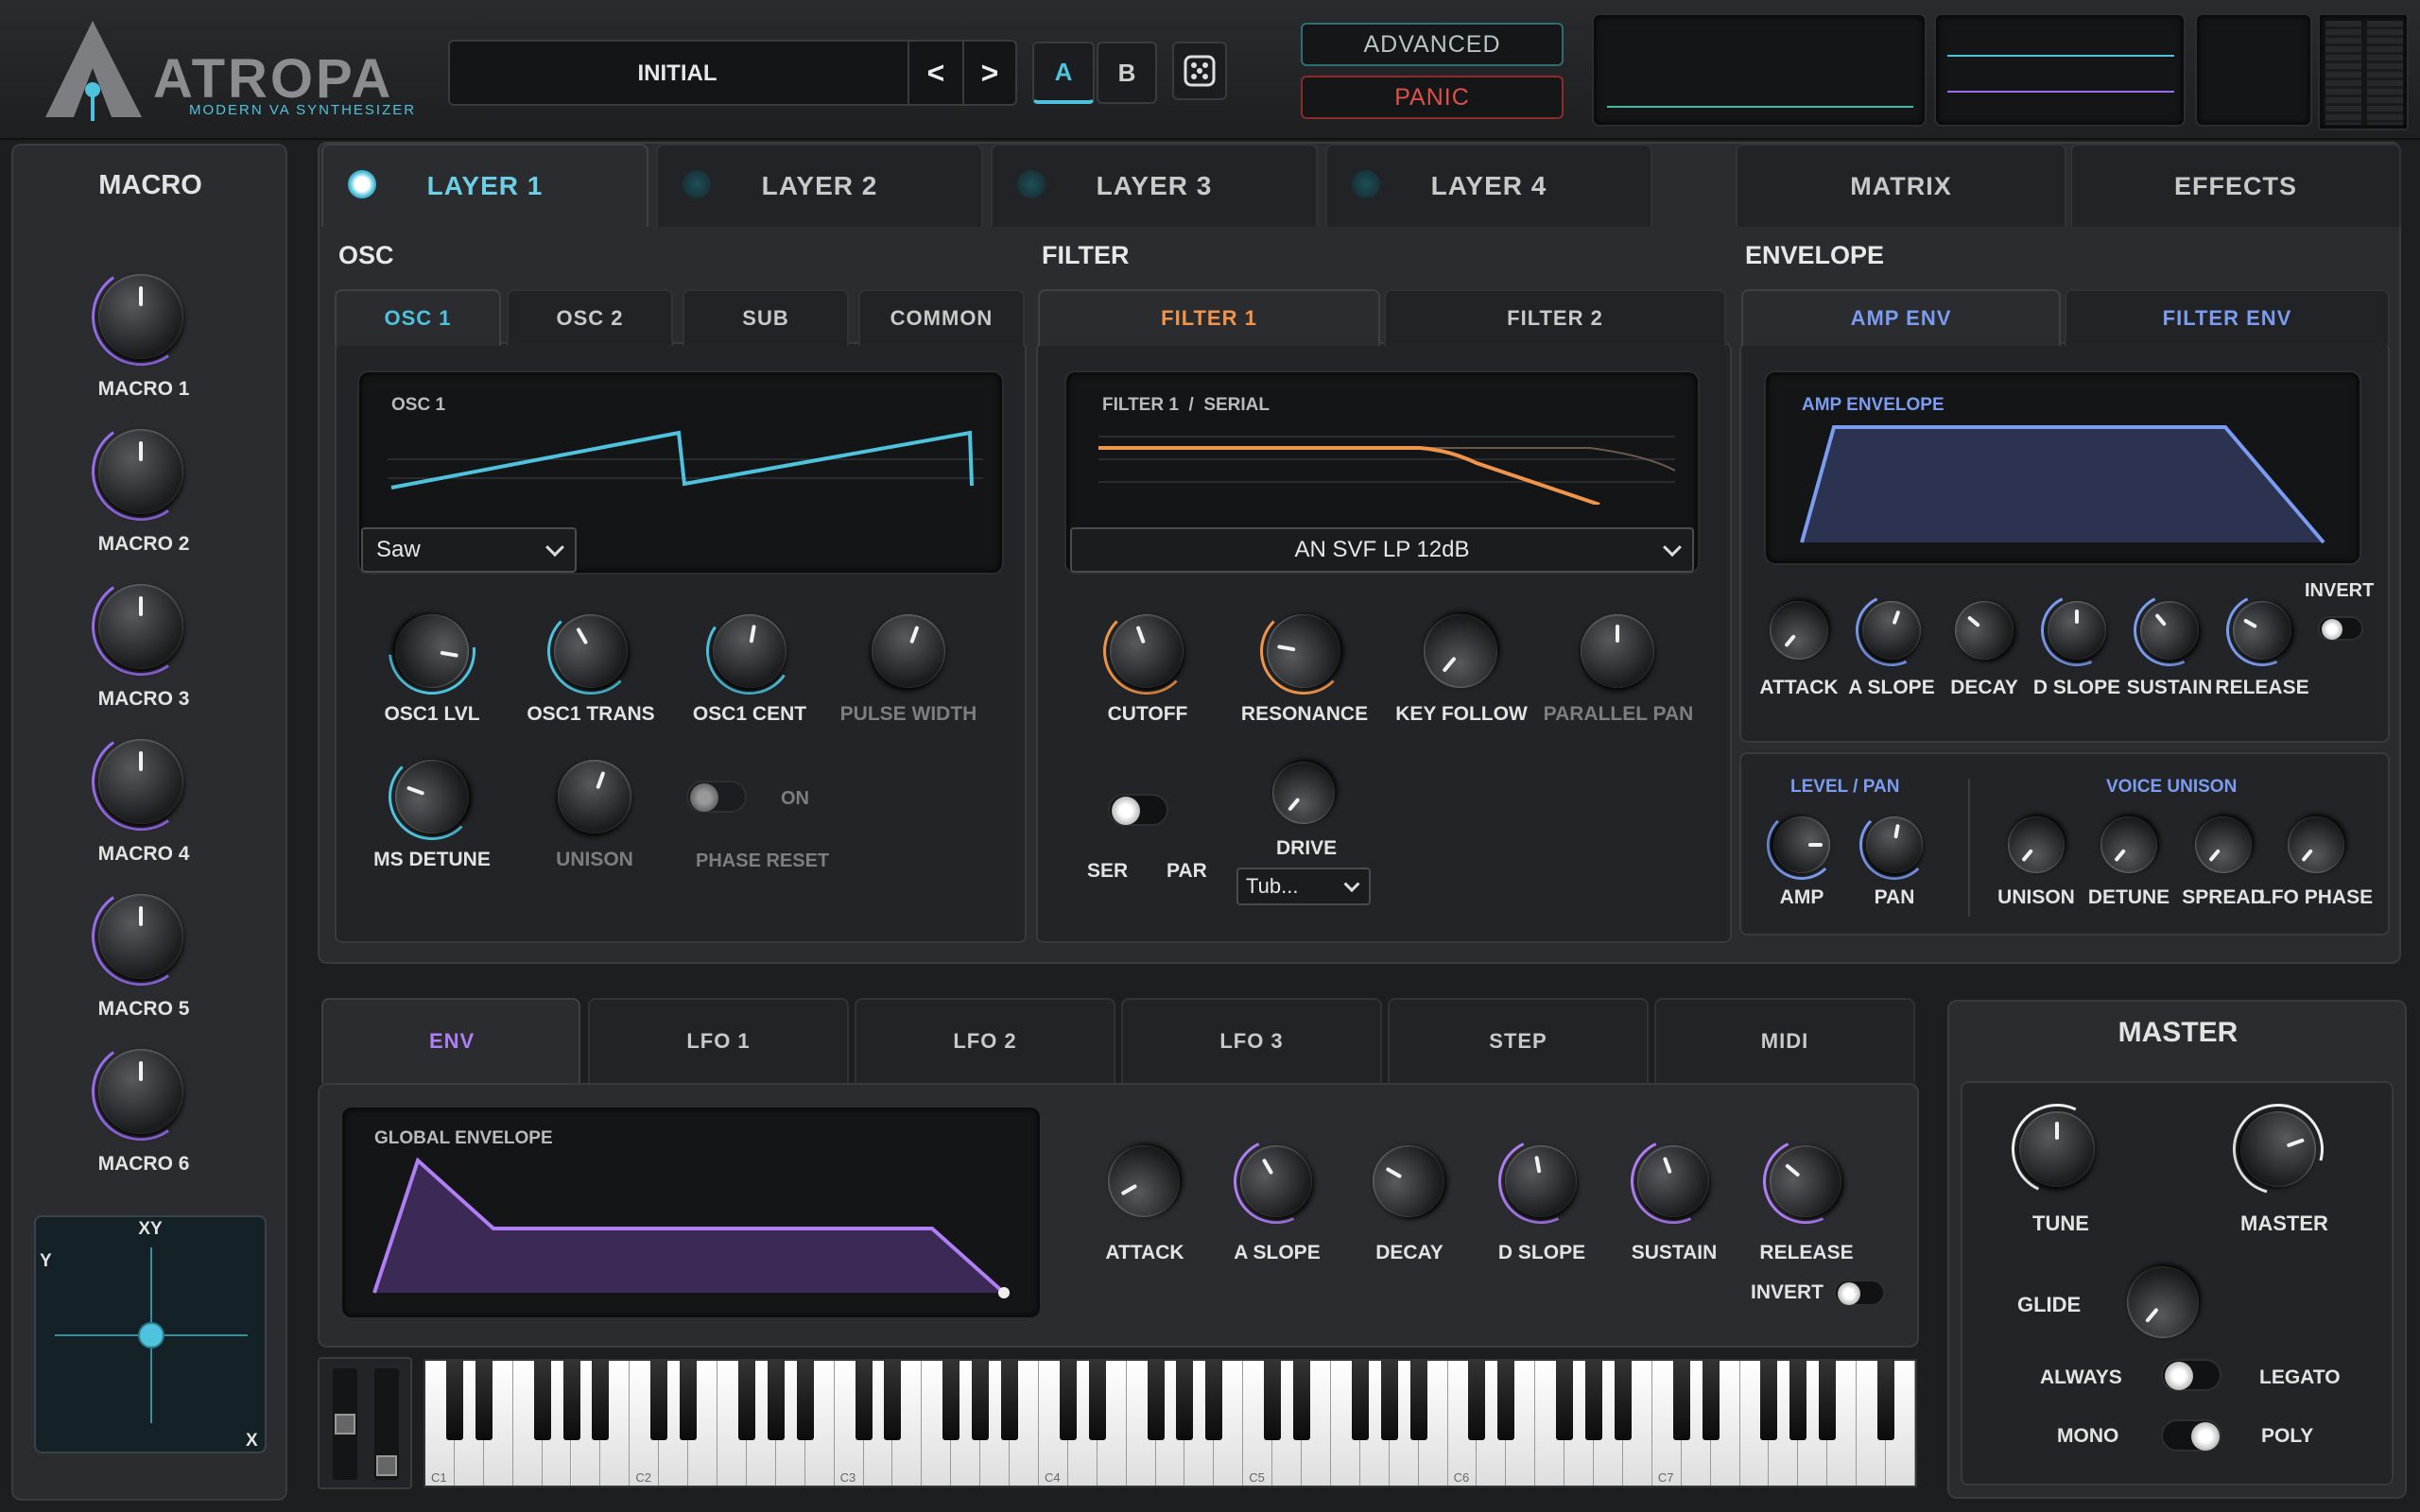 This screenshot has height=1512, width=2420. What do you see at coordinates (1199, 71) in the screenshot?
I see `randomize-dice-button` at bounding box center [1199, 71].